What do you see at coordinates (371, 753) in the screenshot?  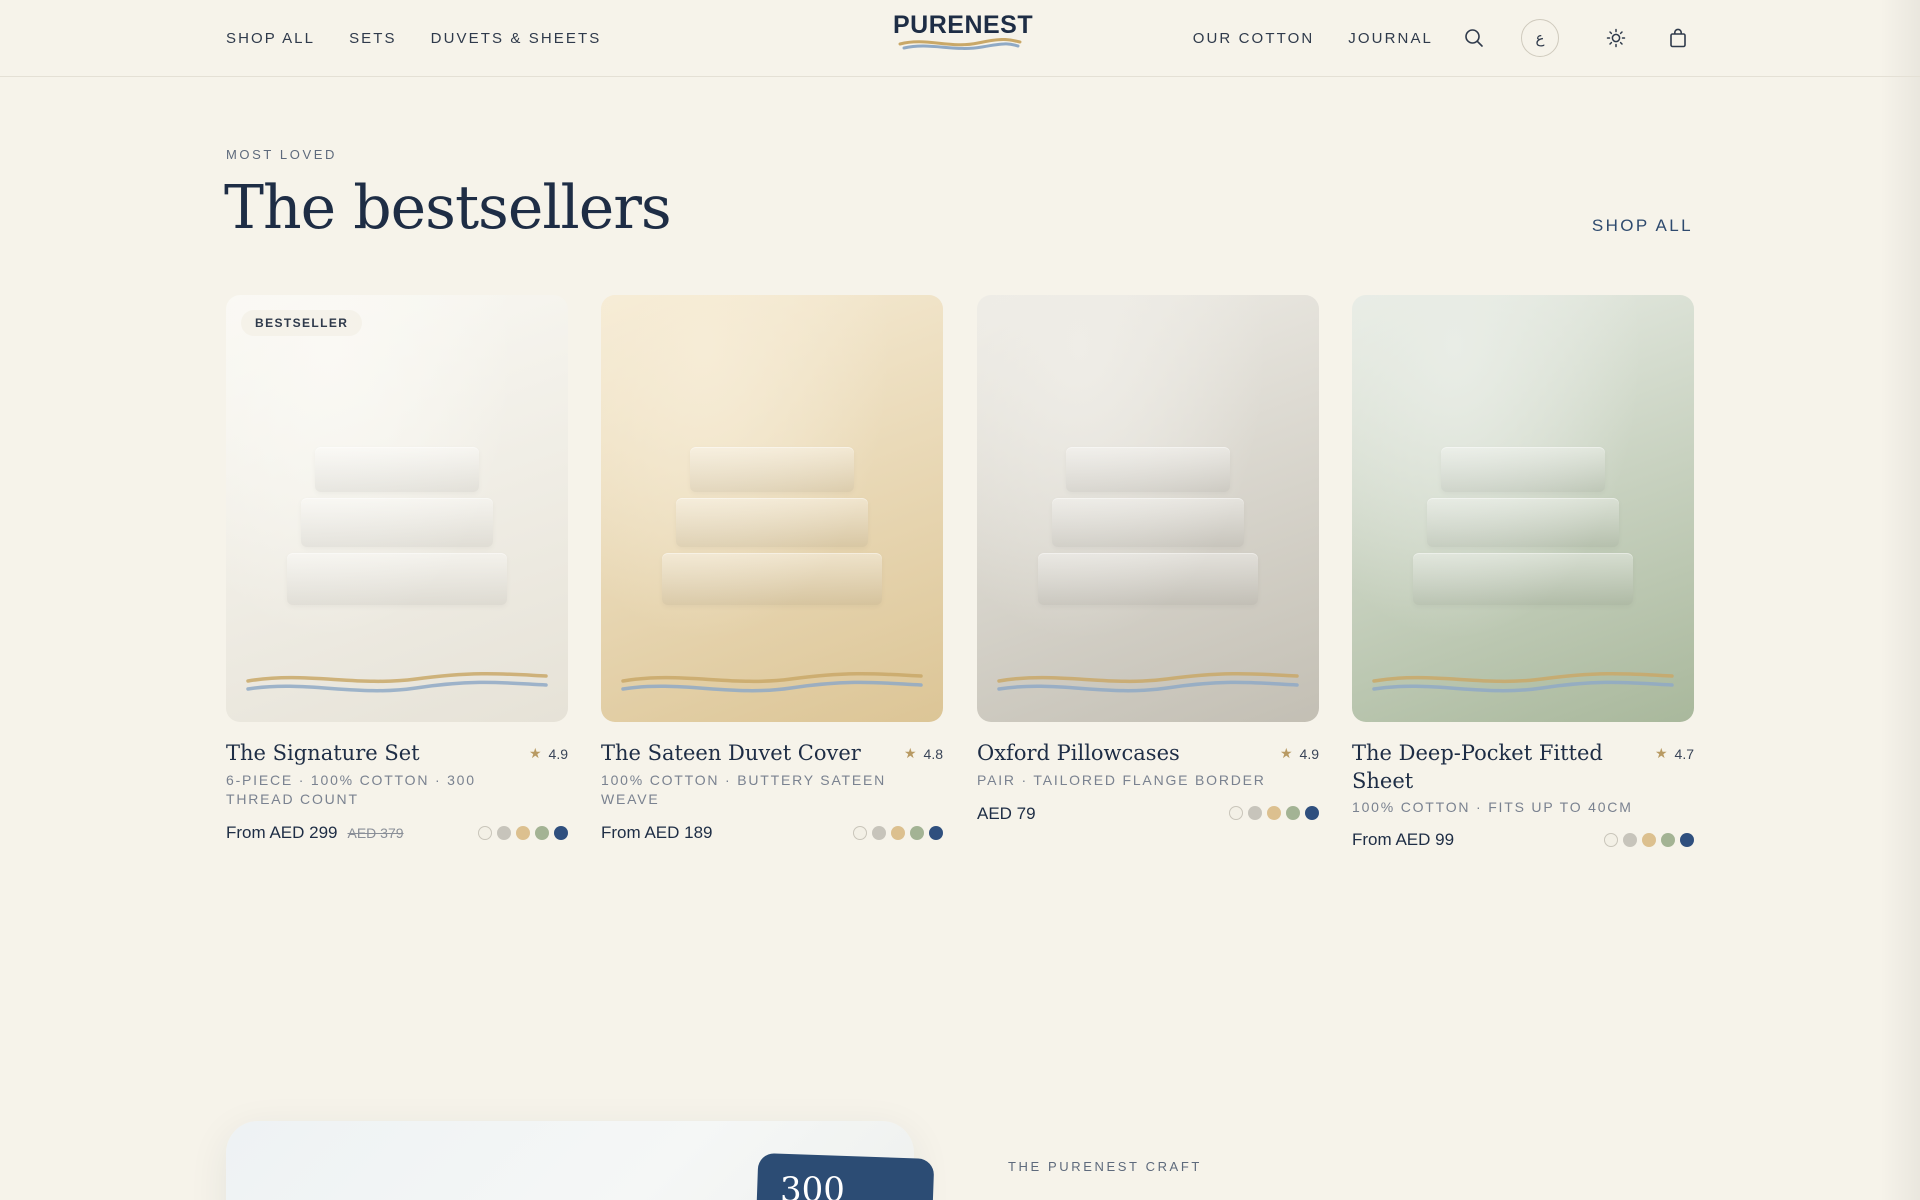 I see `product-name: The Signature Set` at bounding box center [371, 753].